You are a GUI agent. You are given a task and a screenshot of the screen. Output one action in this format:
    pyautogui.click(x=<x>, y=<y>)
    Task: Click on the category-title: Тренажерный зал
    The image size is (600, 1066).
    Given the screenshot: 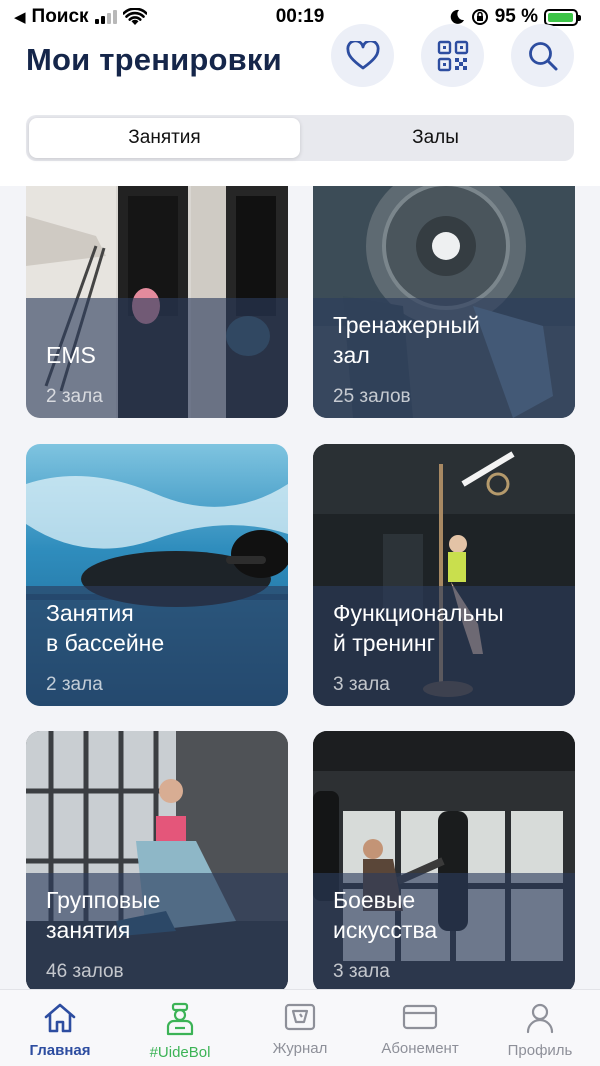 What is the action you would take?
    pyautogui.click(x=406, y=340)
    